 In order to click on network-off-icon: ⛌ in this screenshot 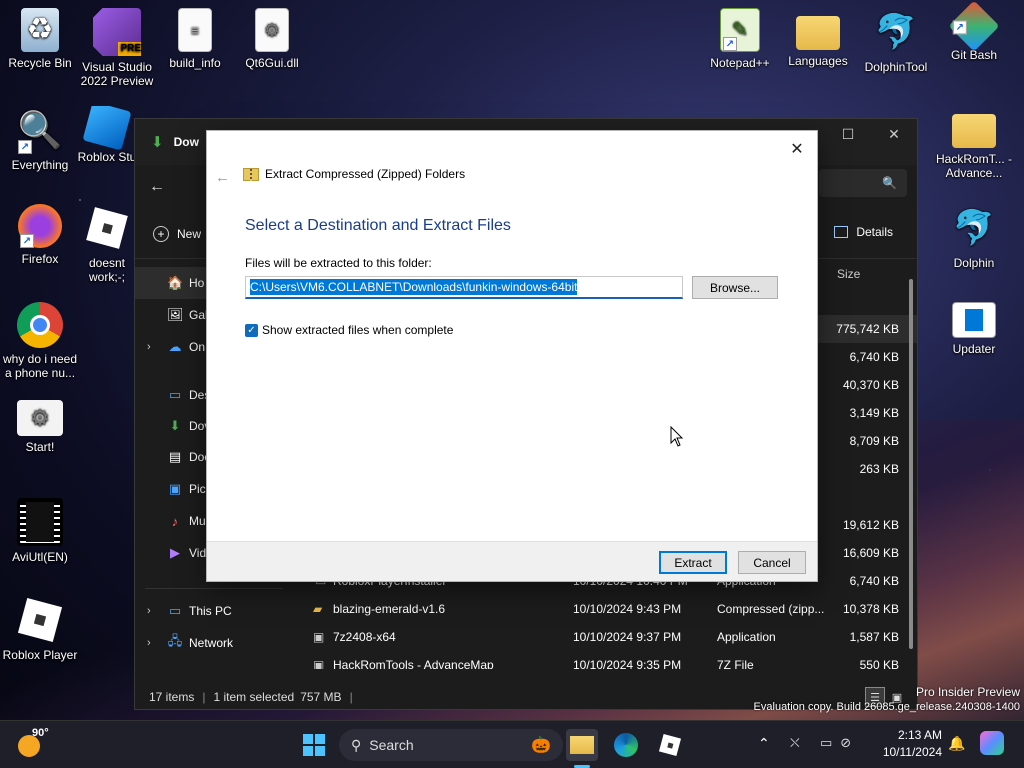, I will do `click(795, 743)`.